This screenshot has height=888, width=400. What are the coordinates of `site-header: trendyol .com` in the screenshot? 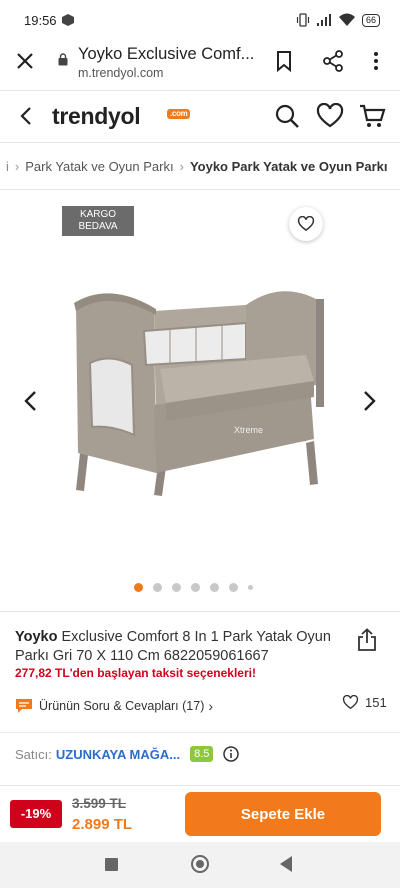 It's located at (200, 117).